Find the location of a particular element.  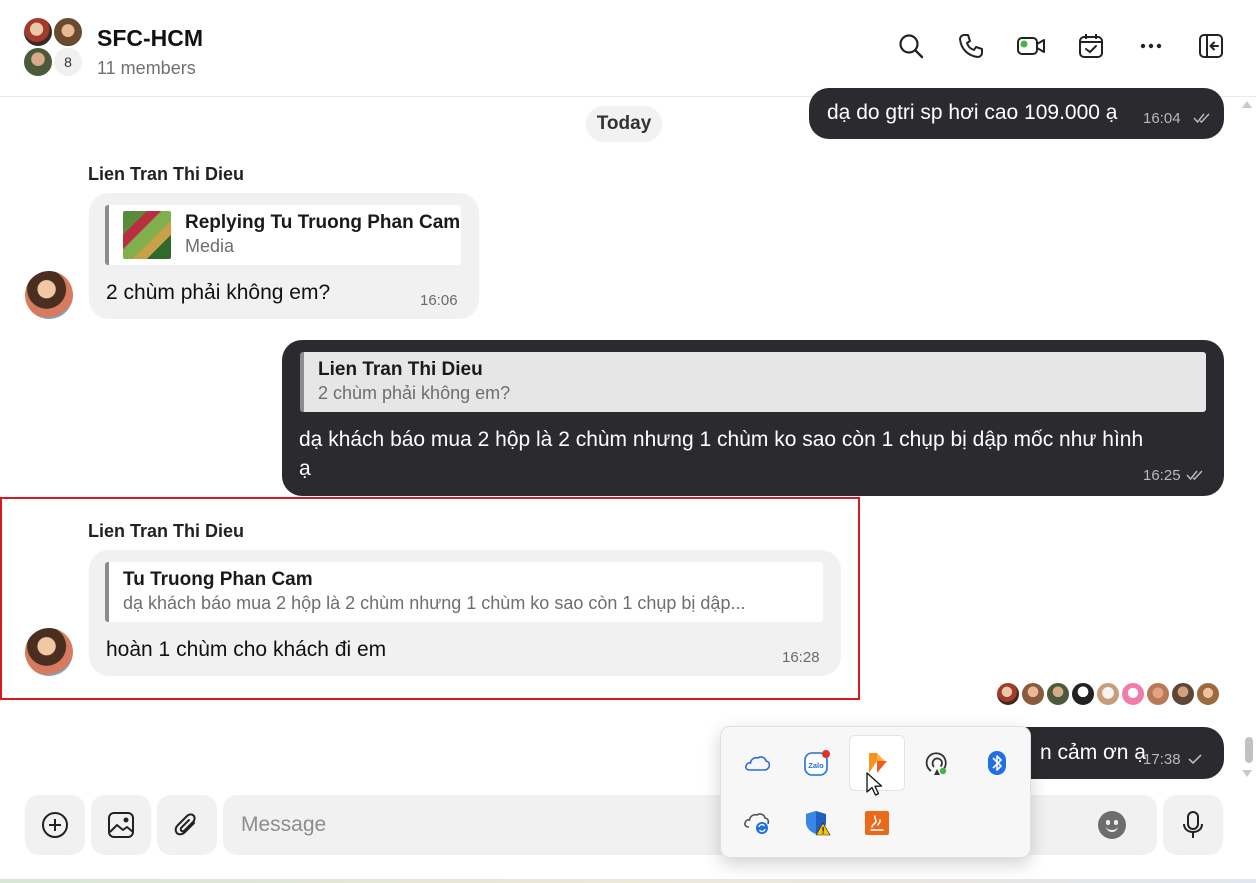

chat-header: 8 SFC-HCM 11 members is located at coordinates (628, 48).